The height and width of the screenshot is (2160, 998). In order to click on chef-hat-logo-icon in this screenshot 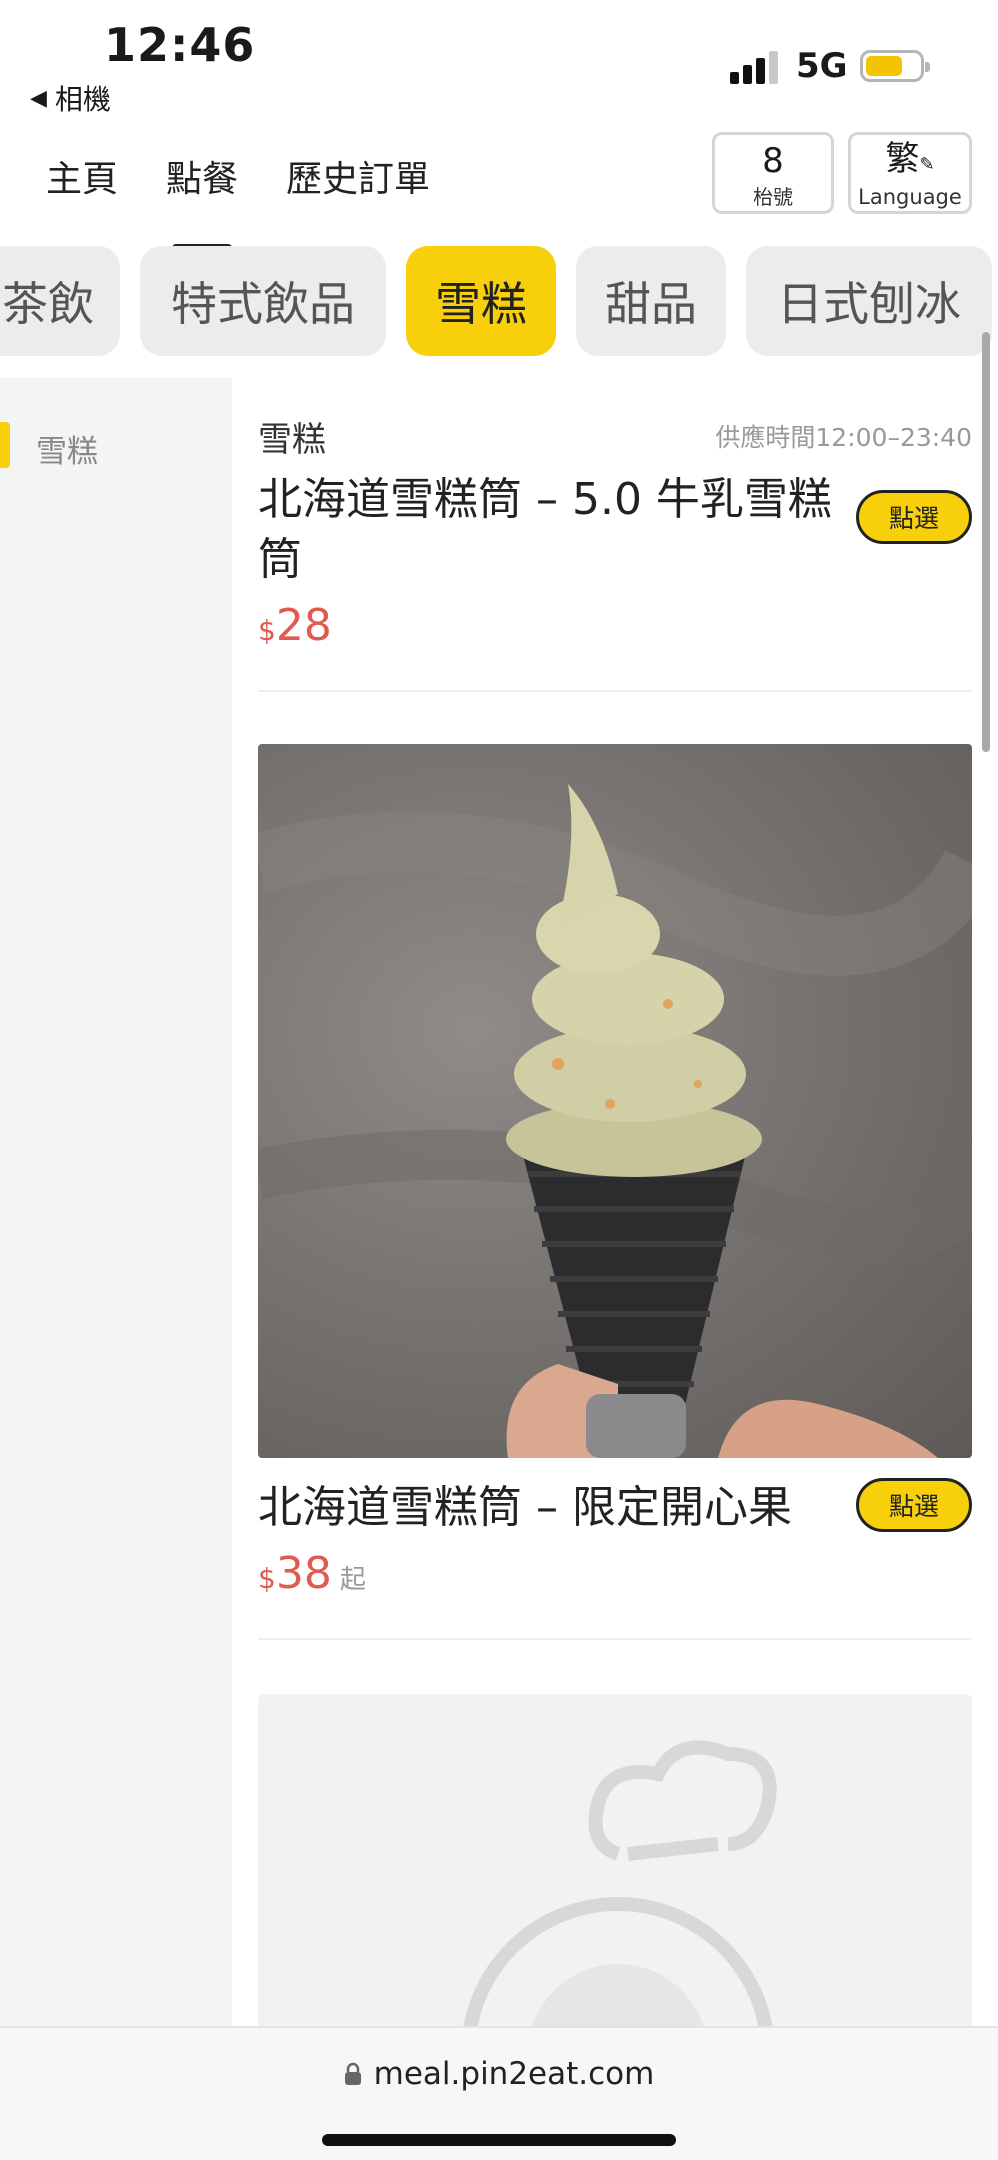, I will do `click(620, 1884)`.